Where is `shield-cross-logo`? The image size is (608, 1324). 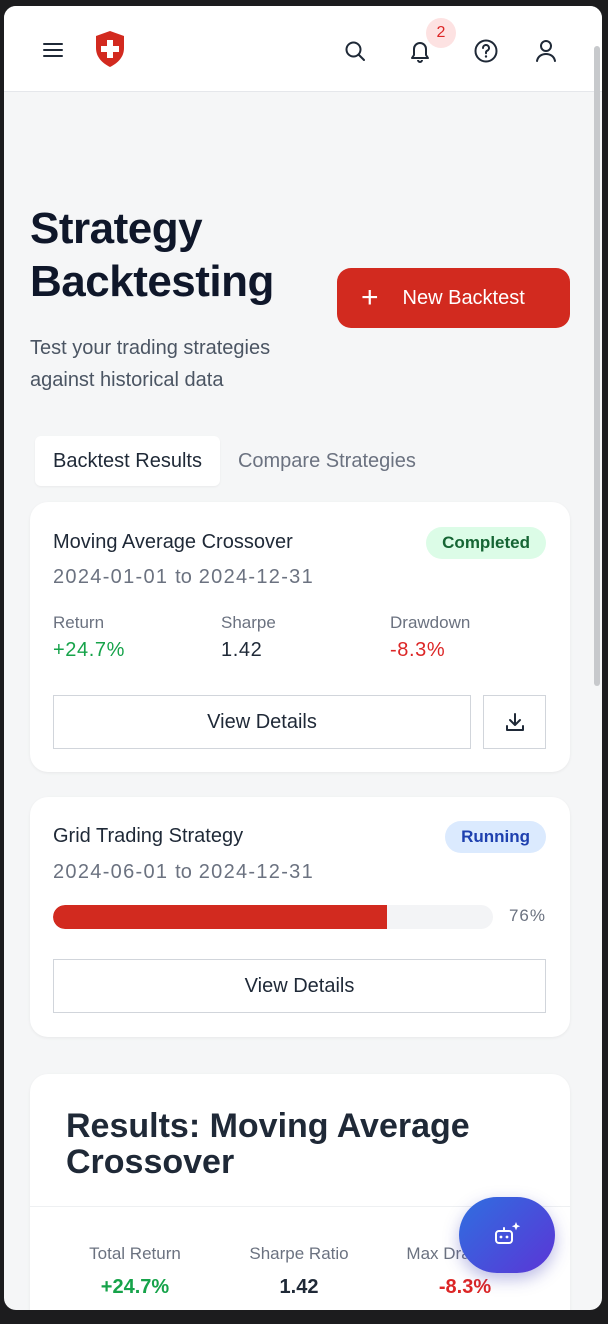 shield-cross-logo is located at coordinates (110, 49).